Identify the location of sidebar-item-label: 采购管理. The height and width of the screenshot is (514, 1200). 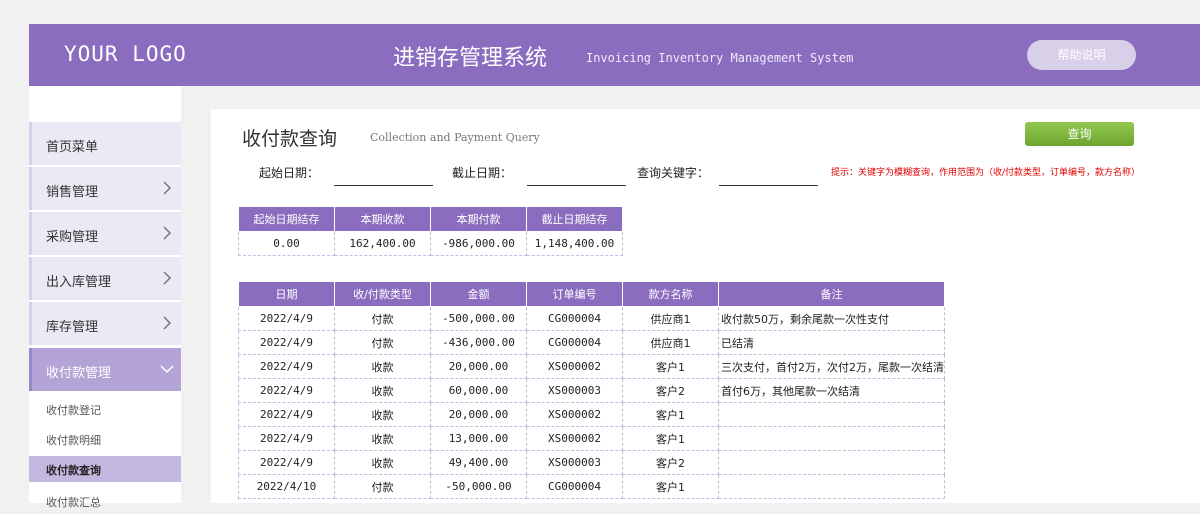
(72, 237).